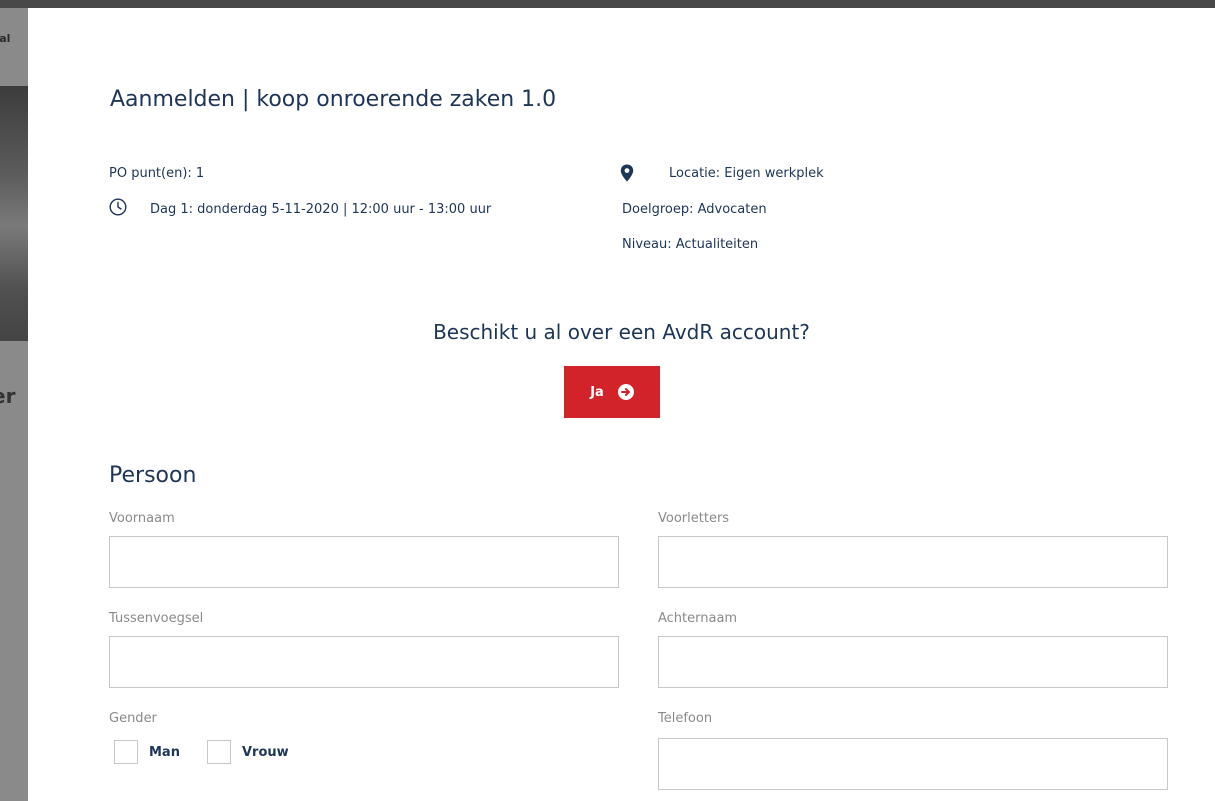 The image size is (1215, 801). What do you see at coordinates (698, 618) in the screenshot?
I see `achternaam-label: Achternaam` at bounding box center [698, 618].